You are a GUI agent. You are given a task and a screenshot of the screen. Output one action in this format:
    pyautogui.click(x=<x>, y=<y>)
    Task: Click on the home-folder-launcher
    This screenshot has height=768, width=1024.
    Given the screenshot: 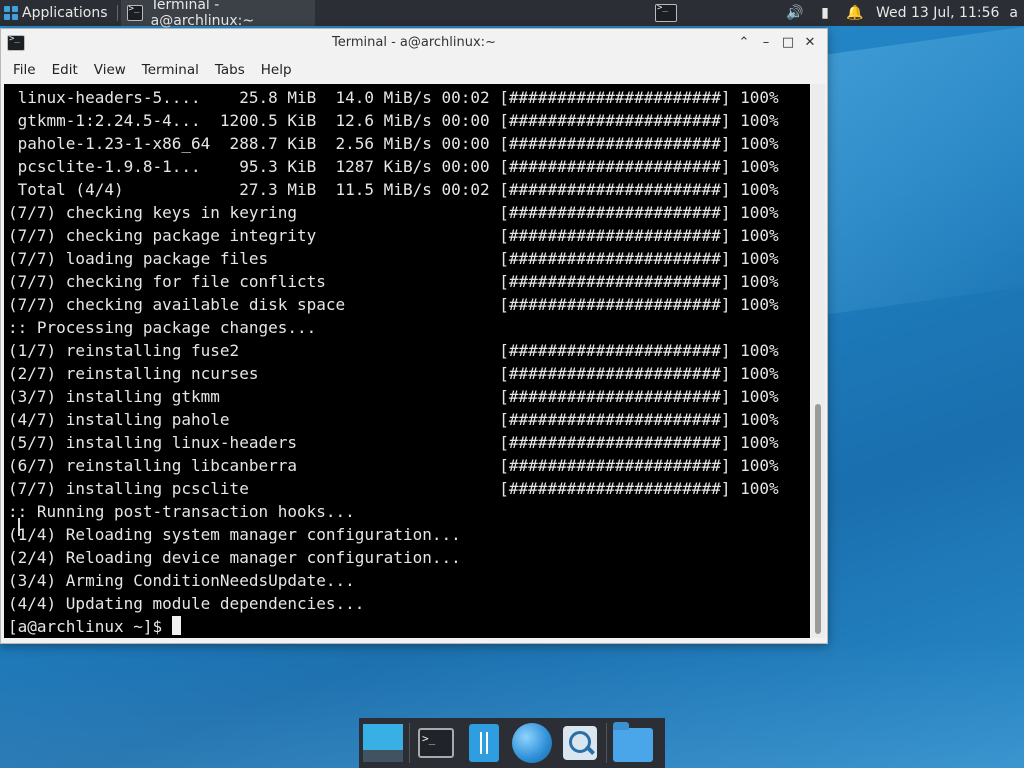 What is the action you would take?
    pyautogui.click(x=633, y=743)
    